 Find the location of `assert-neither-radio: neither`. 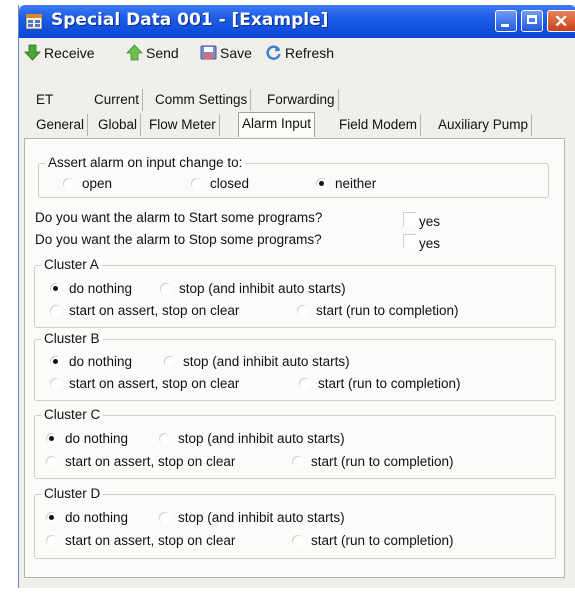

assert-neither-radio: neither is located at coordinates (346, 183).